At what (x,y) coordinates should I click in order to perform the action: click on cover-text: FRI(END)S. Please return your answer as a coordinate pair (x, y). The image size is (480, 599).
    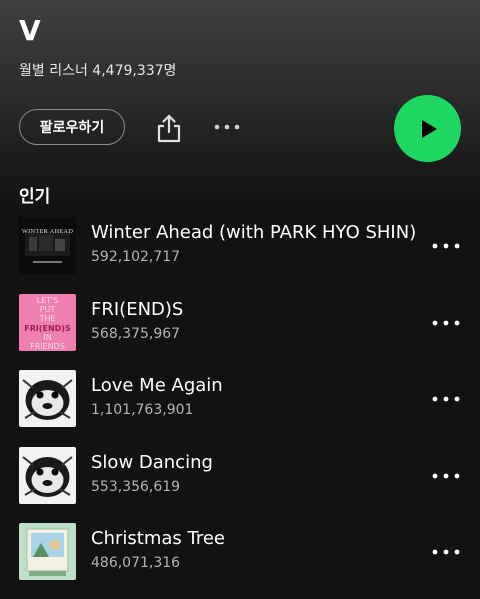
    Looking at the image, I should click on (47, 328).